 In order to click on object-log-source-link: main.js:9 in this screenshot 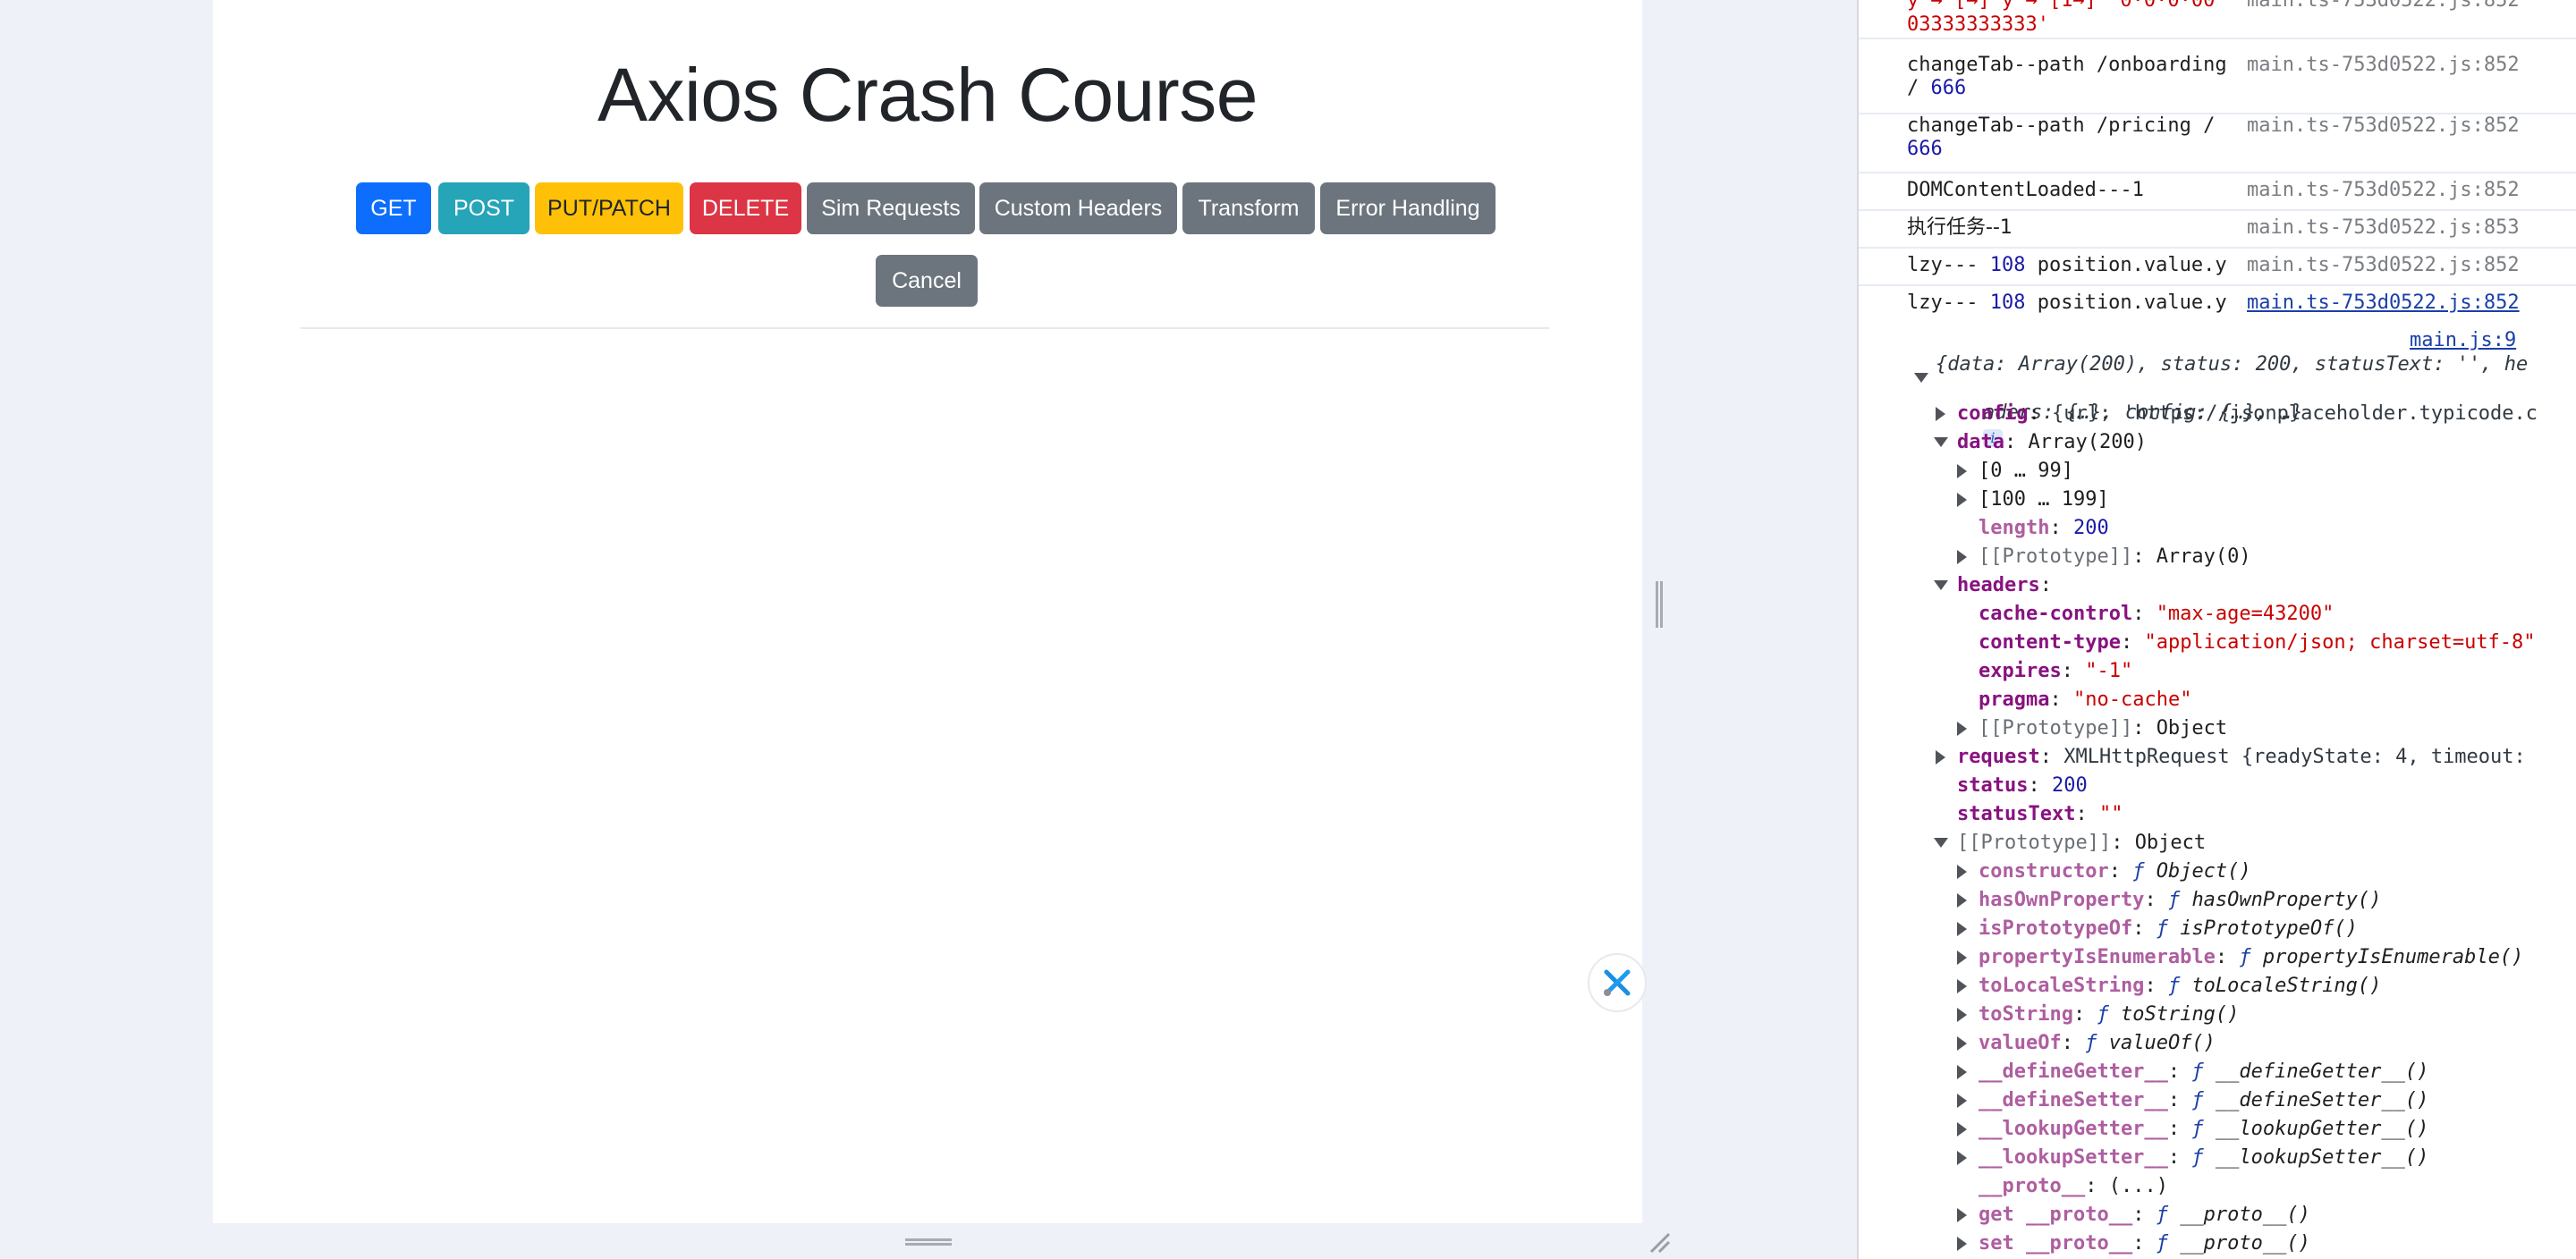, I will do `click(2463, 340)`.